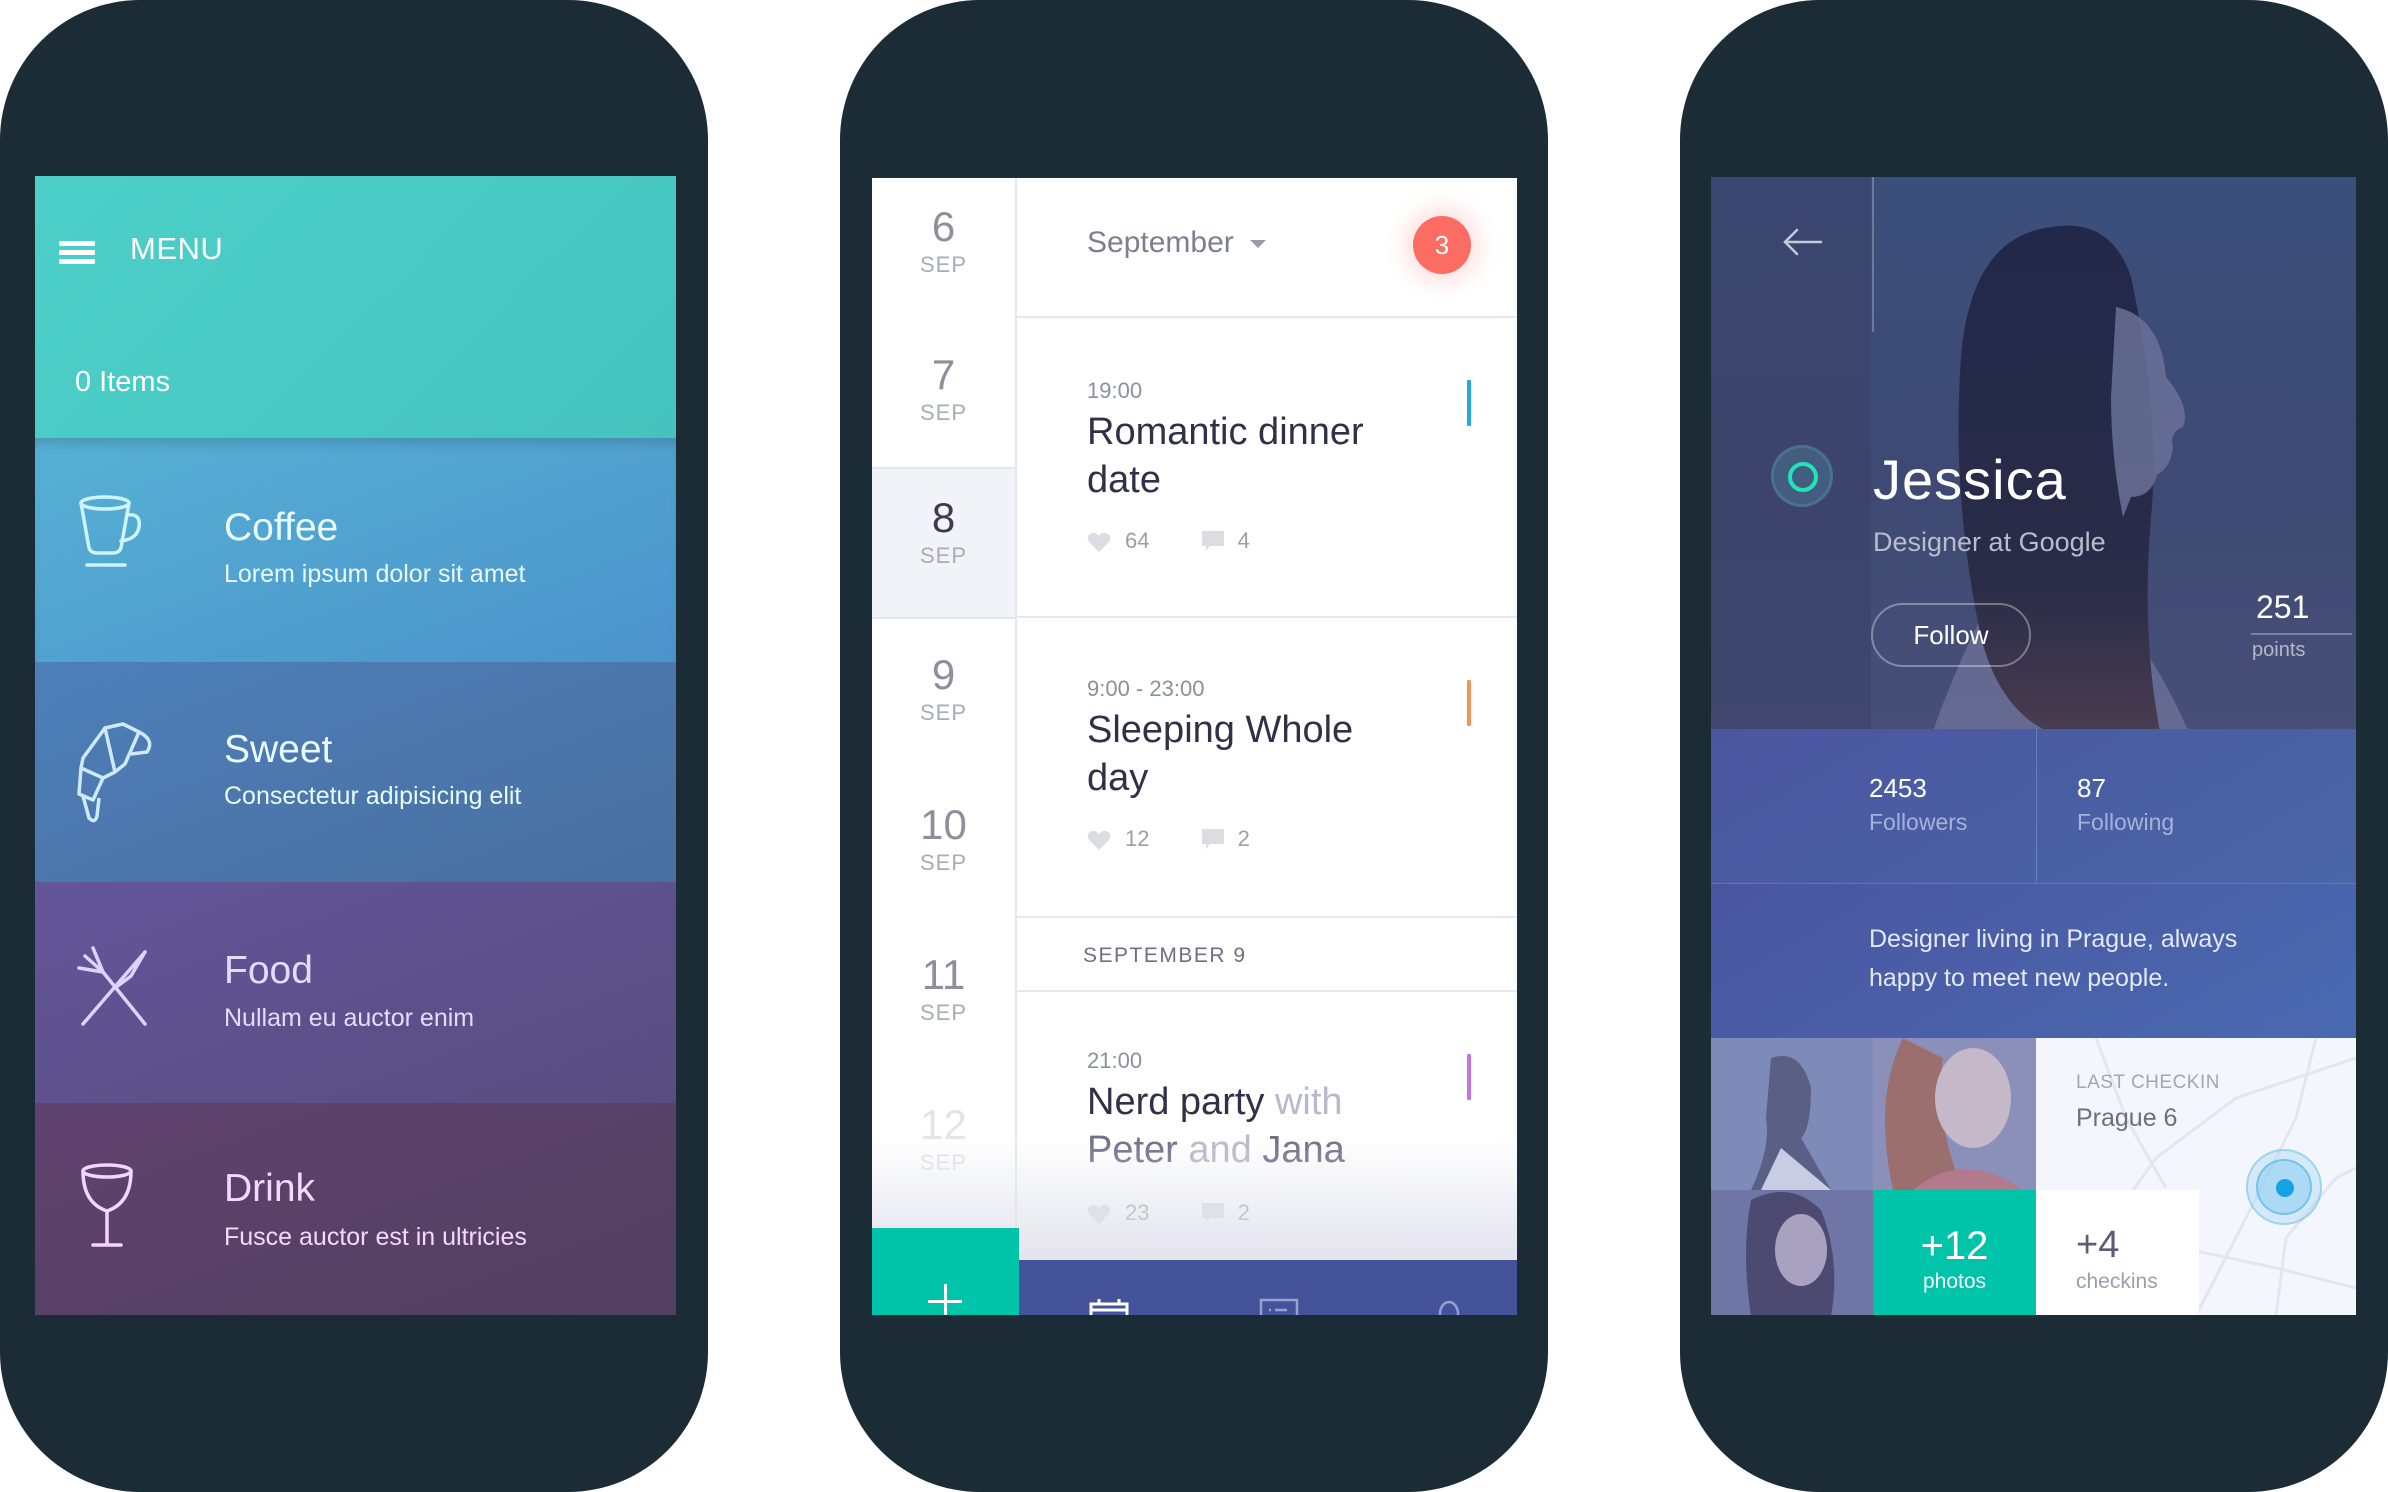  Describe the element at coordinates (2279, 650) in the screenshot. I see `points-label: points` at that location.